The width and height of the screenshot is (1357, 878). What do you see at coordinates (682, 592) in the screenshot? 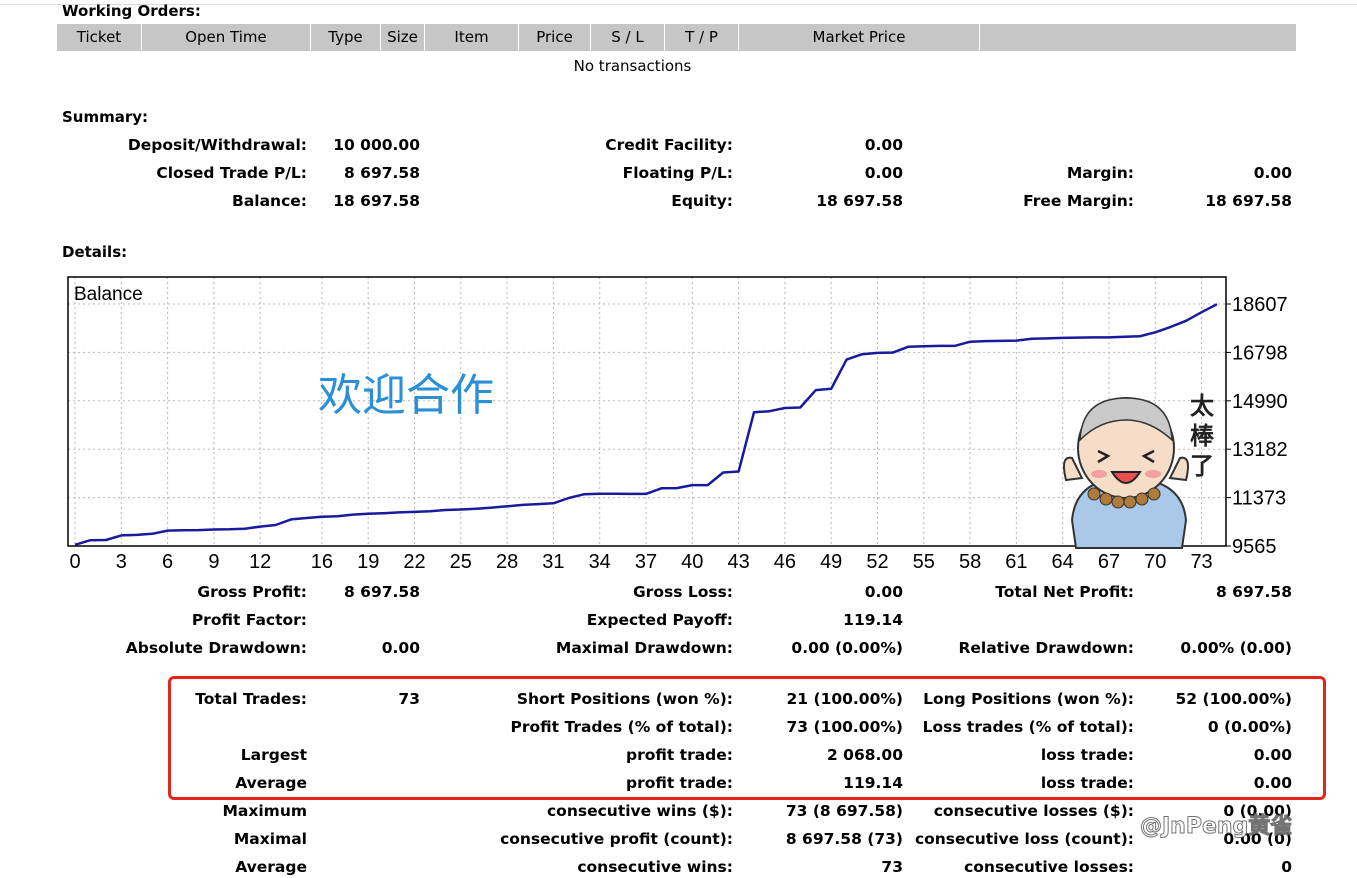
I see `gross-loss-label: Gross Loss:` at bounding box center [682, 592].